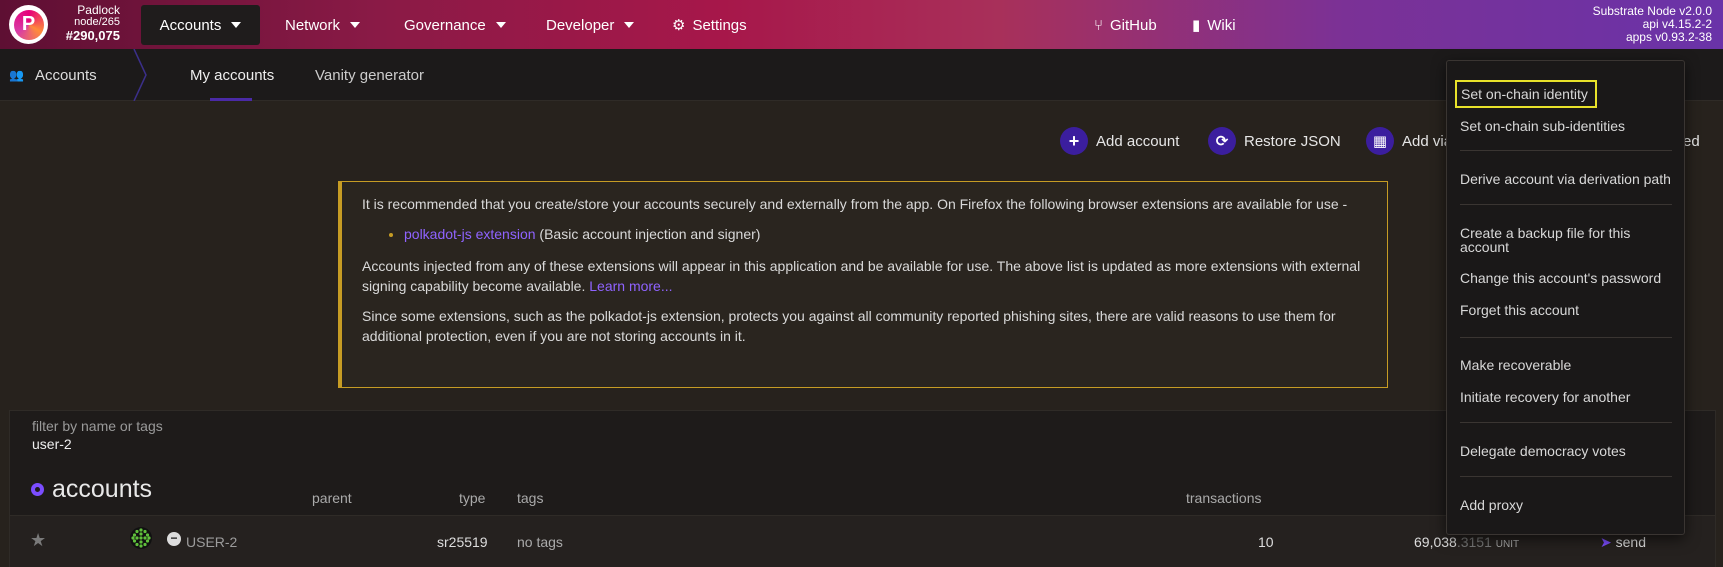  I want to click on circle-dot-icon, so click(37, 489).